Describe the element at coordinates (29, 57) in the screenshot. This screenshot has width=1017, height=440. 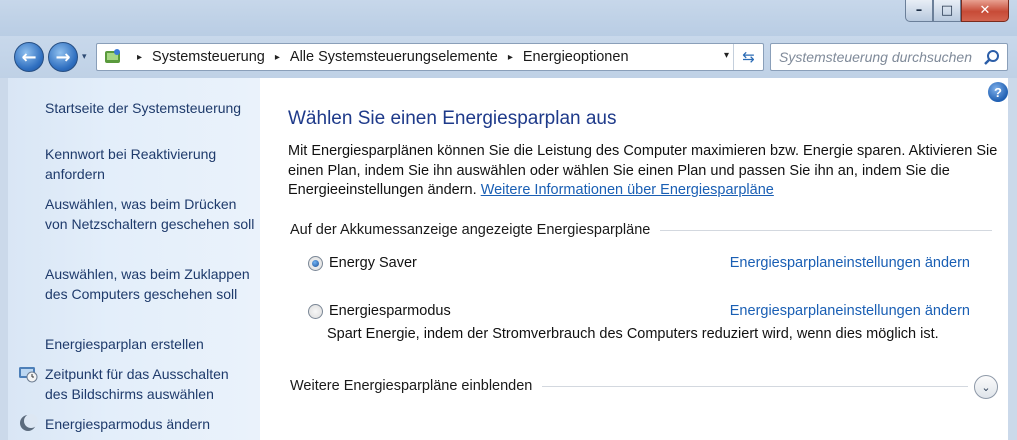
I see `back-button: ←` at that location.